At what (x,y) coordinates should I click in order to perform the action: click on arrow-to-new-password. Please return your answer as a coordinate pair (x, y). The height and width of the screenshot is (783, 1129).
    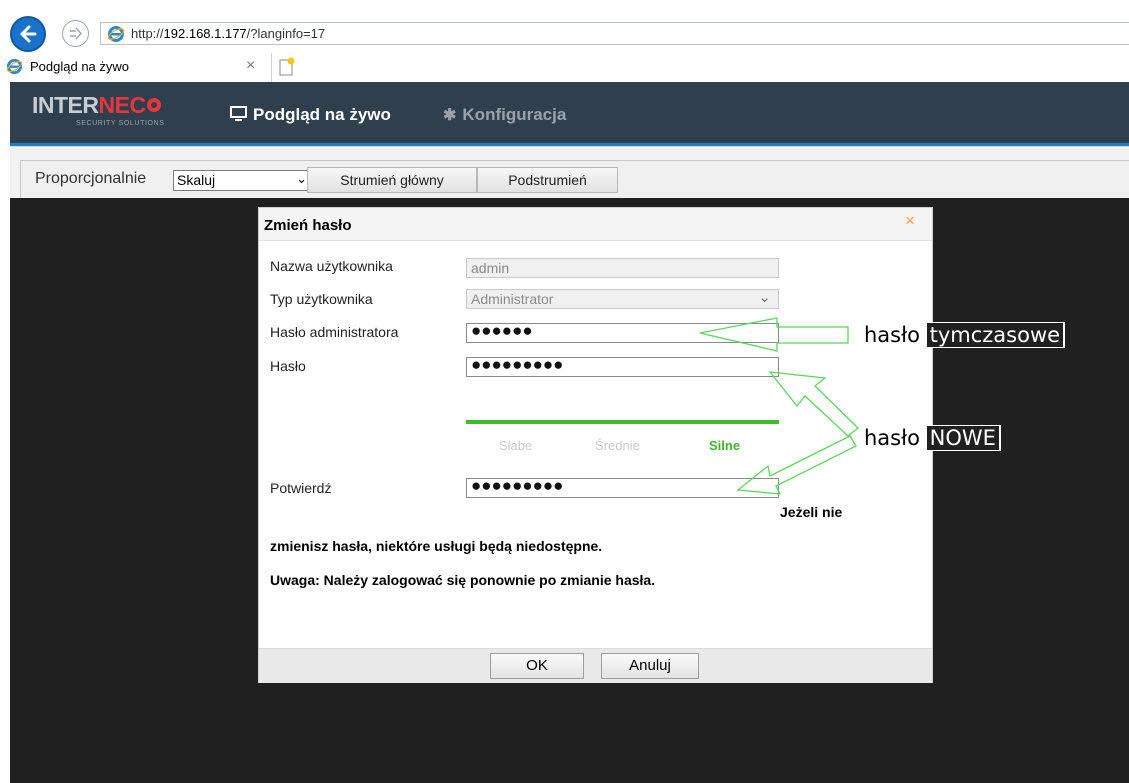
    Looking at the image, I should click on (813, 404).